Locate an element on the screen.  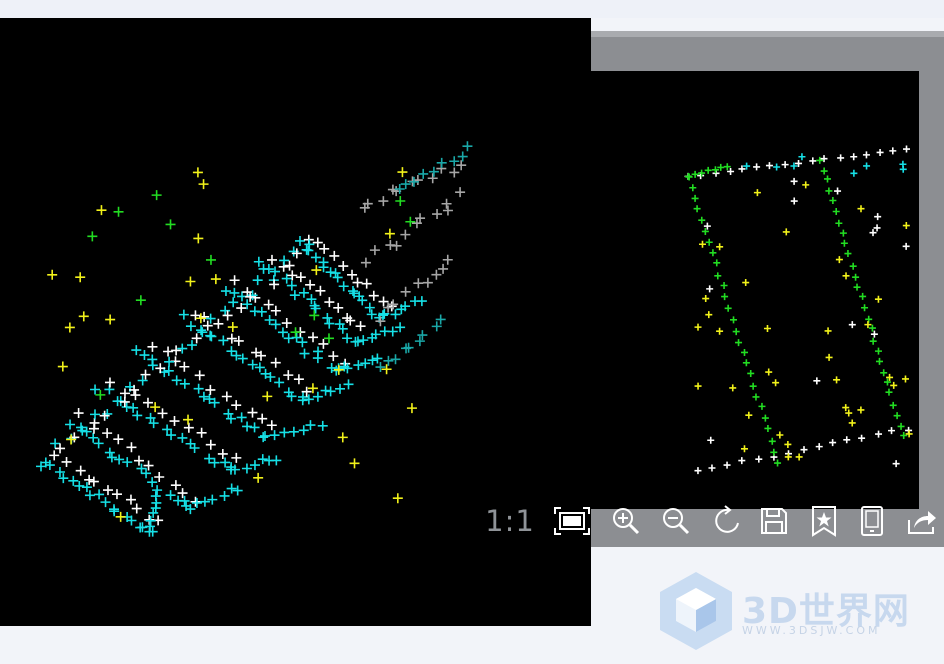
save-button is located at coordinates (774, 521).